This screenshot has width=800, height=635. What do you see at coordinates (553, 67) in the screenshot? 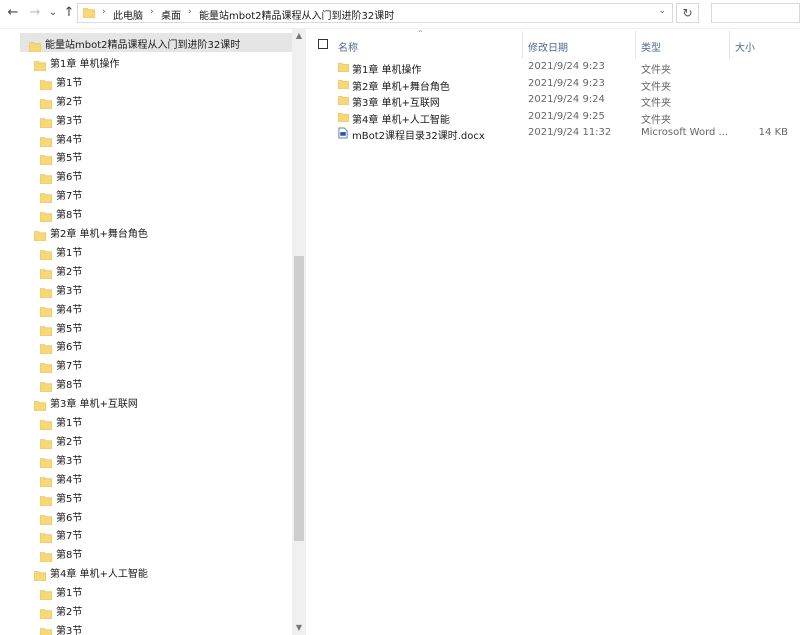
I see `file-row: 第1章 单机操作 2021/9/24 9:23 文件夹` at bounding box center [553, 67].